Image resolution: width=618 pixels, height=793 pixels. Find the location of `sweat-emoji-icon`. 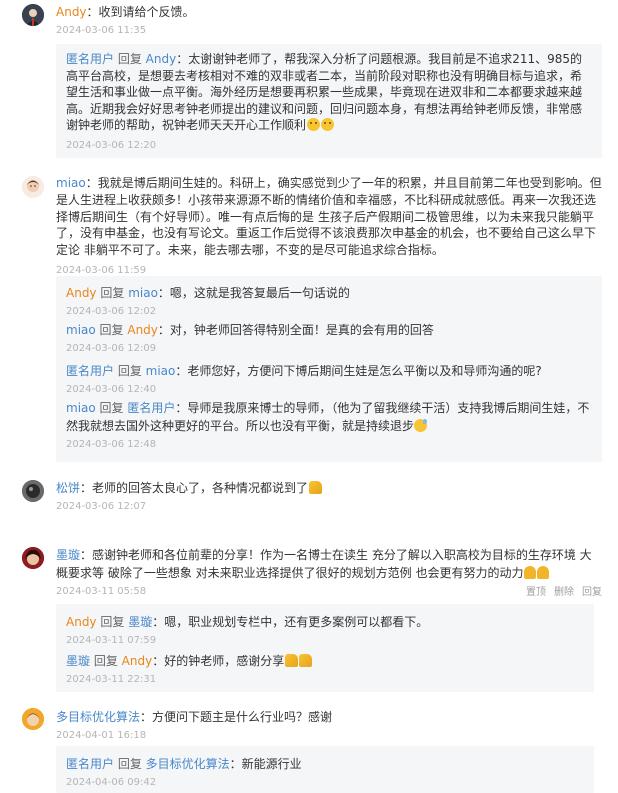

sweat-emoji-icon is located at coordinates (421, 425).